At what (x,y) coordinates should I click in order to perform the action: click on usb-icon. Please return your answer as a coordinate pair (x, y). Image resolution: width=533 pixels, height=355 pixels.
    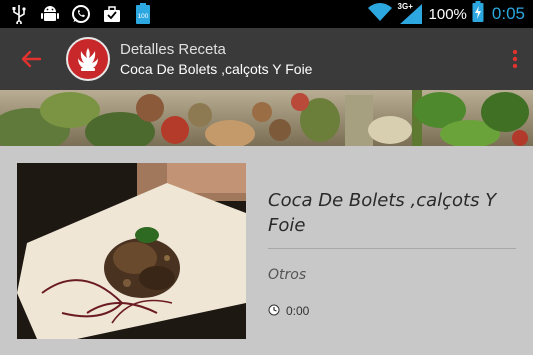
    Looking at the image, I should click on (19, 14).